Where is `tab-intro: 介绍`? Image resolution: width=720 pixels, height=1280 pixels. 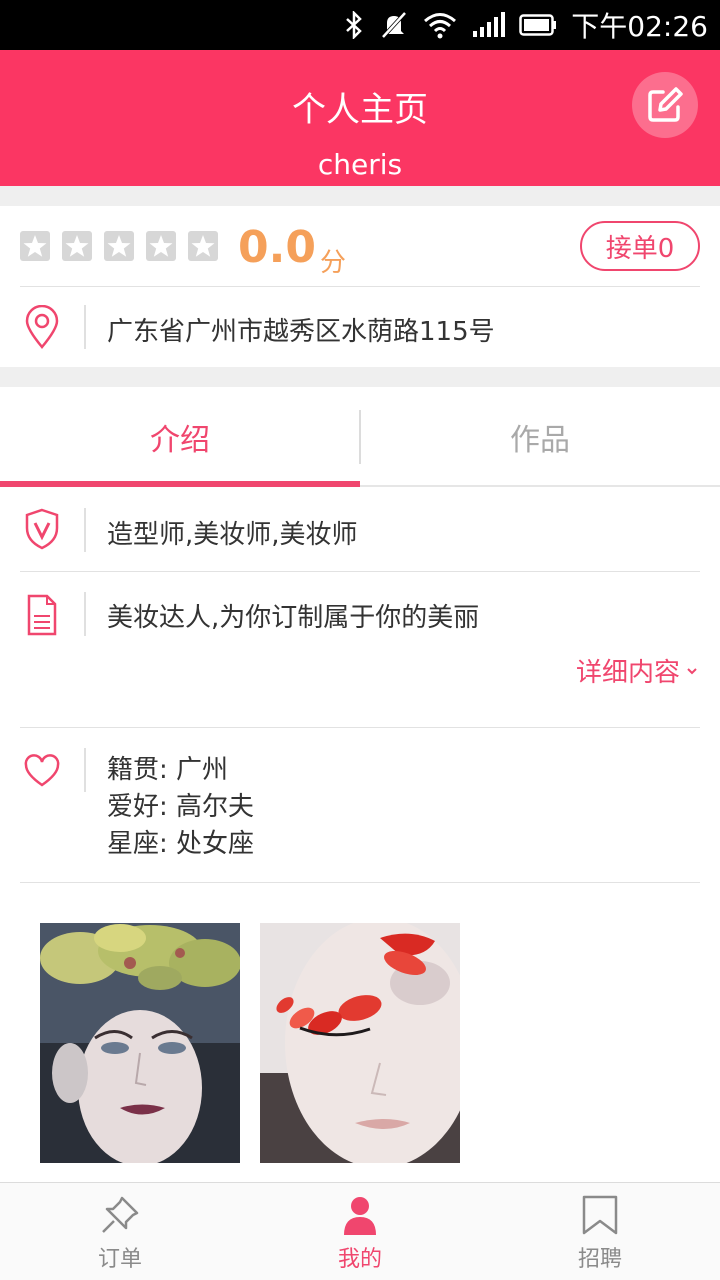 tab-intro: 介绍 is located at coordinates (180, 437).